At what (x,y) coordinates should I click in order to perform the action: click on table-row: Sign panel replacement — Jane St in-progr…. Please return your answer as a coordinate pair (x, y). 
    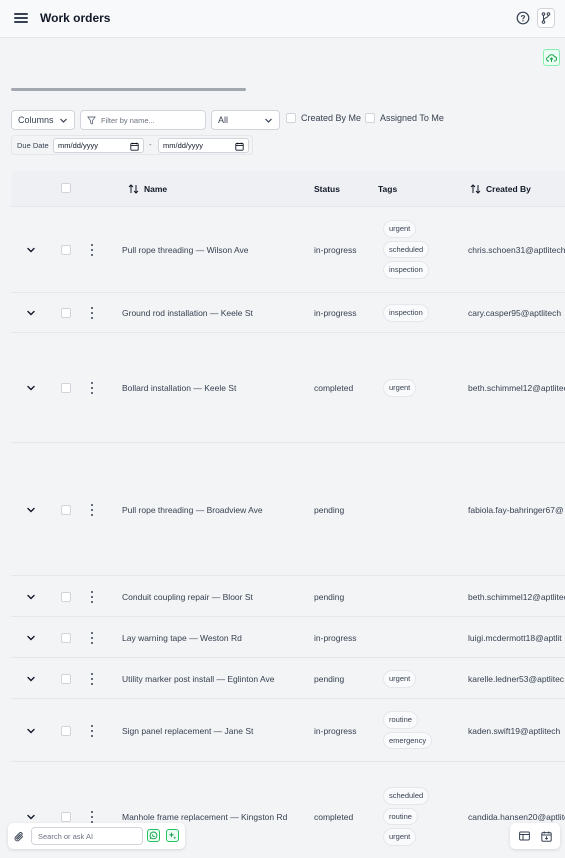
    Looking at the image, I should click on (288, 730).